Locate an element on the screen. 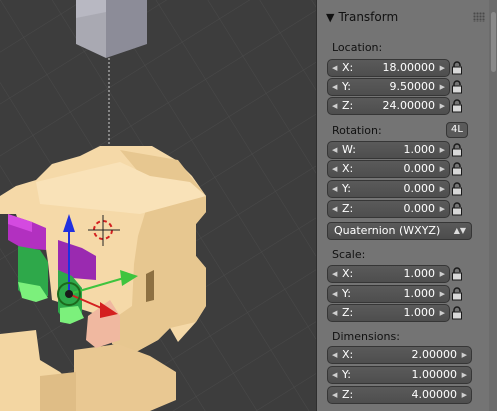 The image size is (497, 411). field-value: 4.00000 is located at coordinates (434, 394).